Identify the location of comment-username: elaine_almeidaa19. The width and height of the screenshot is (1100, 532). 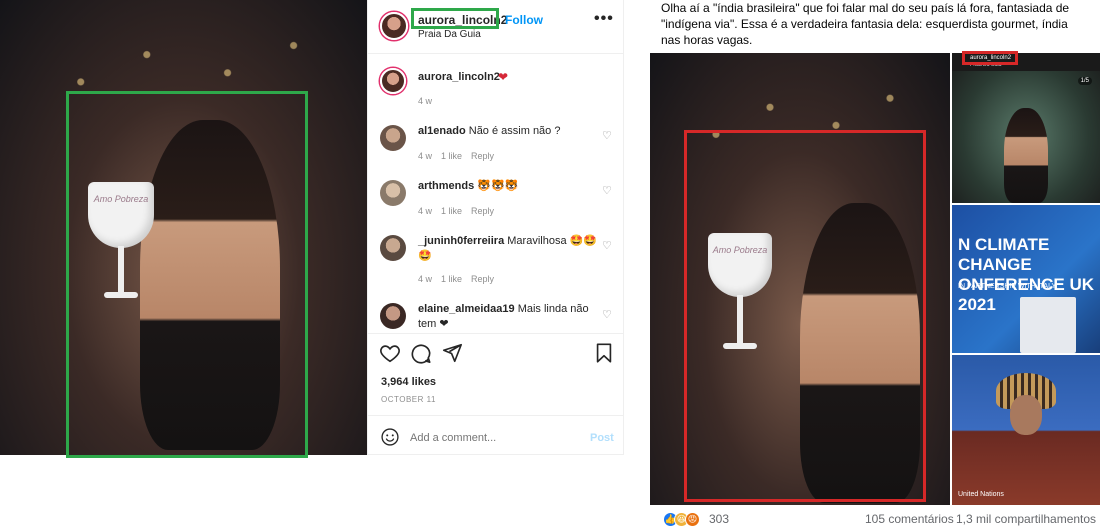
(466, 309).